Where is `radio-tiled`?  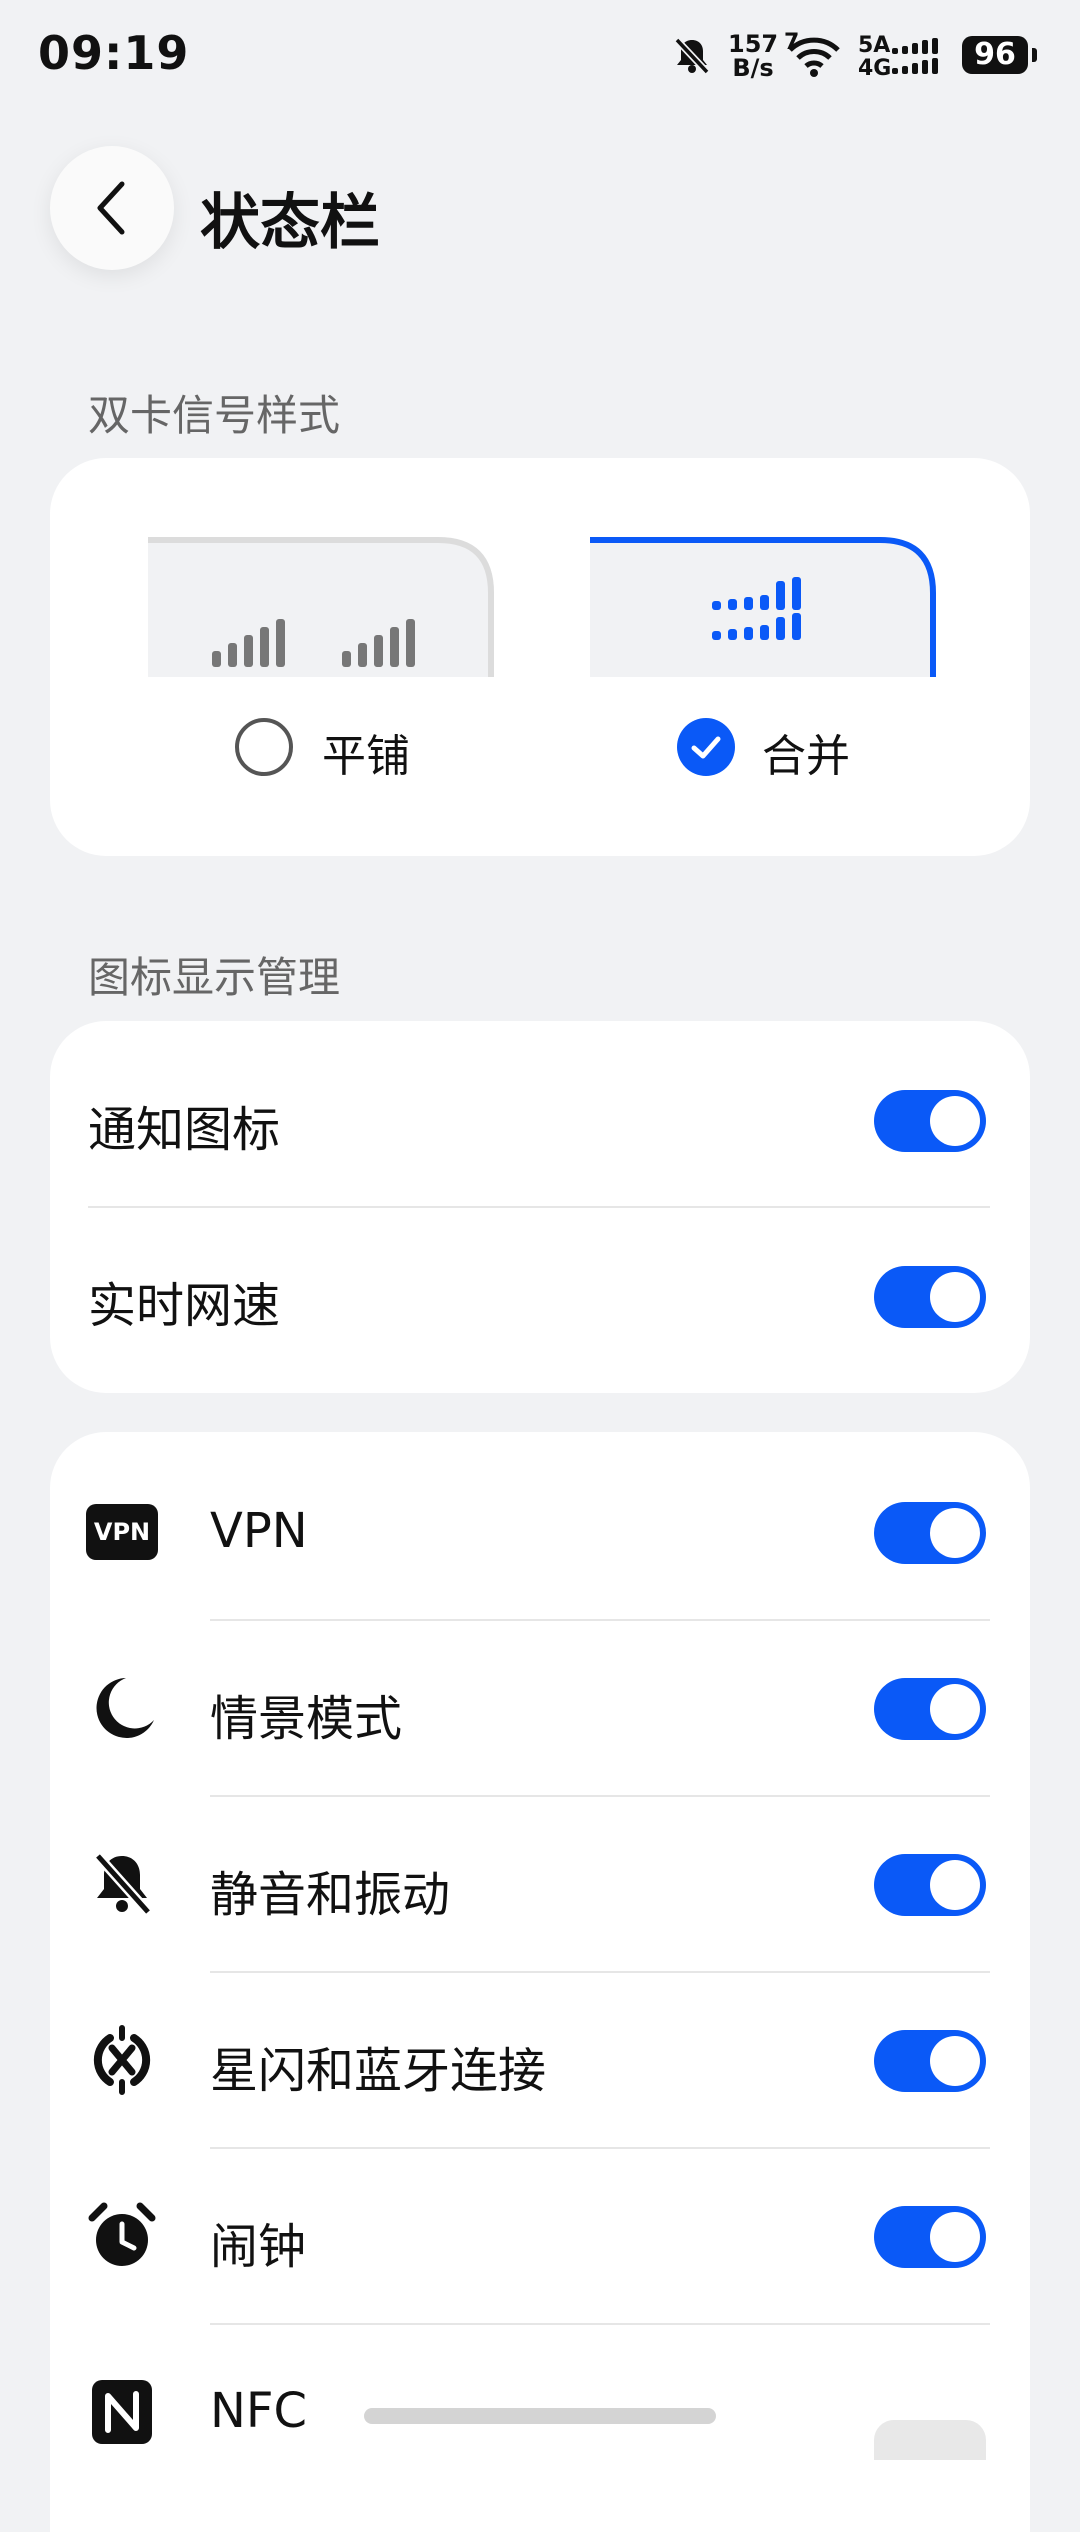
radio-tiled is located at coordinates (264, 747).